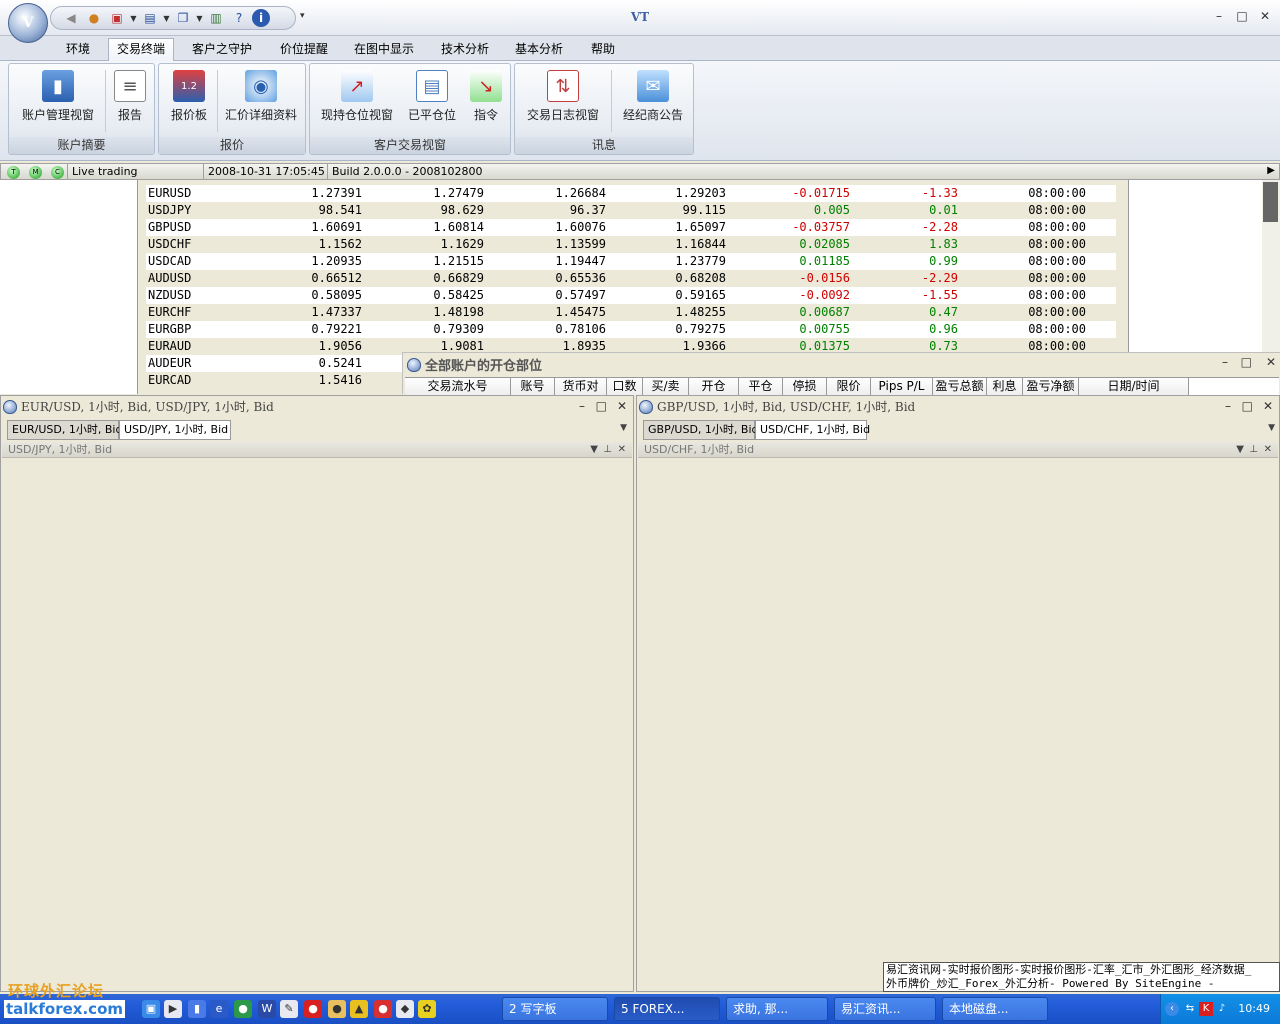  I want to click on globe-icon: ●, so click(243, 1009).